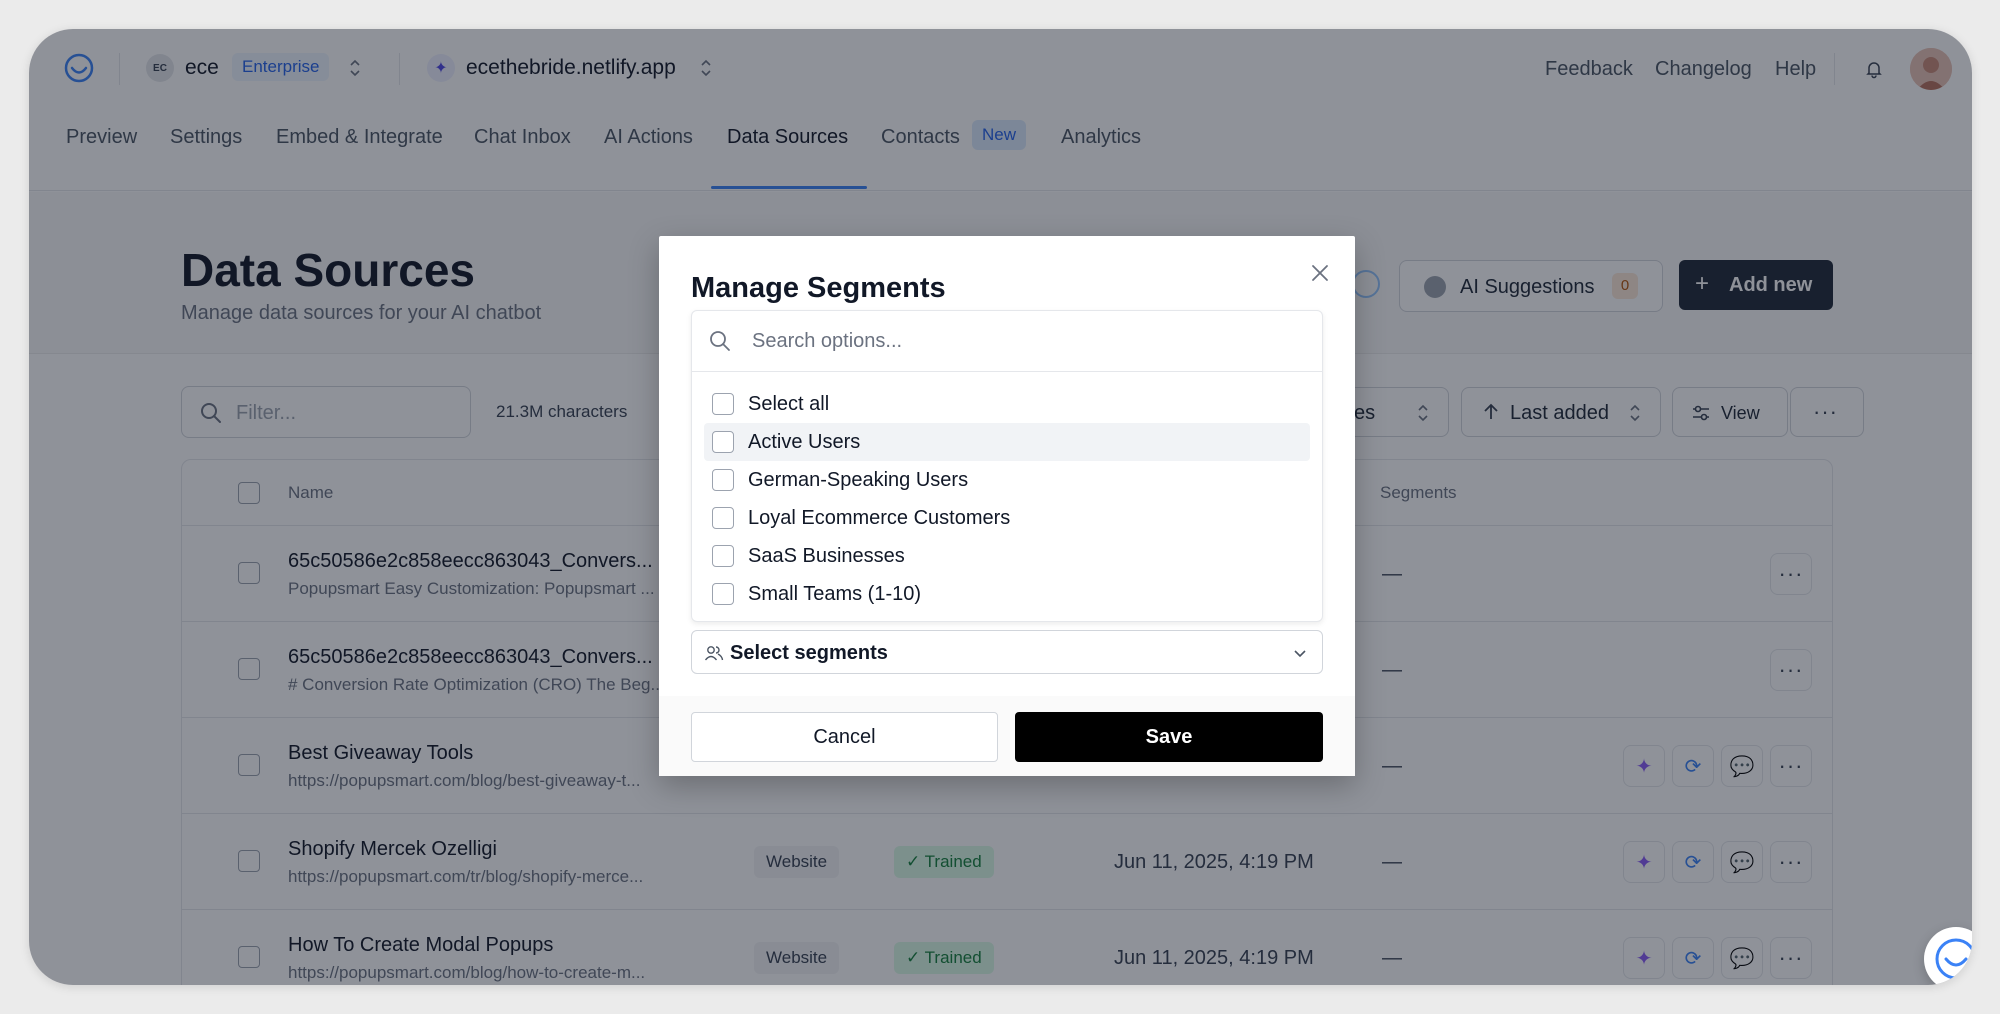 This screenshot has width=2000, height=1014. I want to click on cancel-button: Cancel, so click(844, 737).